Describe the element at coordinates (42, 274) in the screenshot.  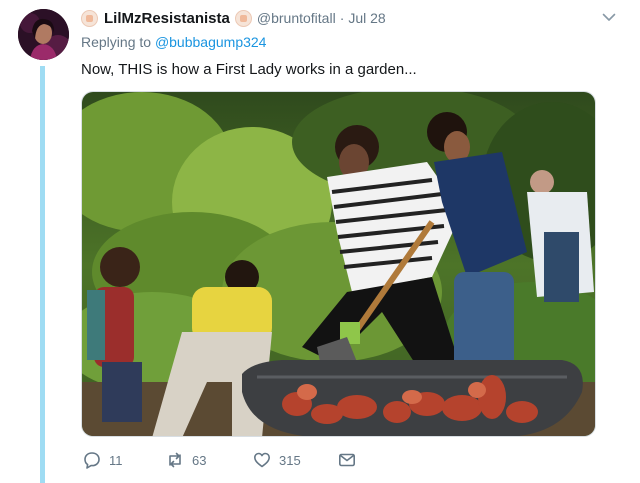
I see `thread-line` at that location.